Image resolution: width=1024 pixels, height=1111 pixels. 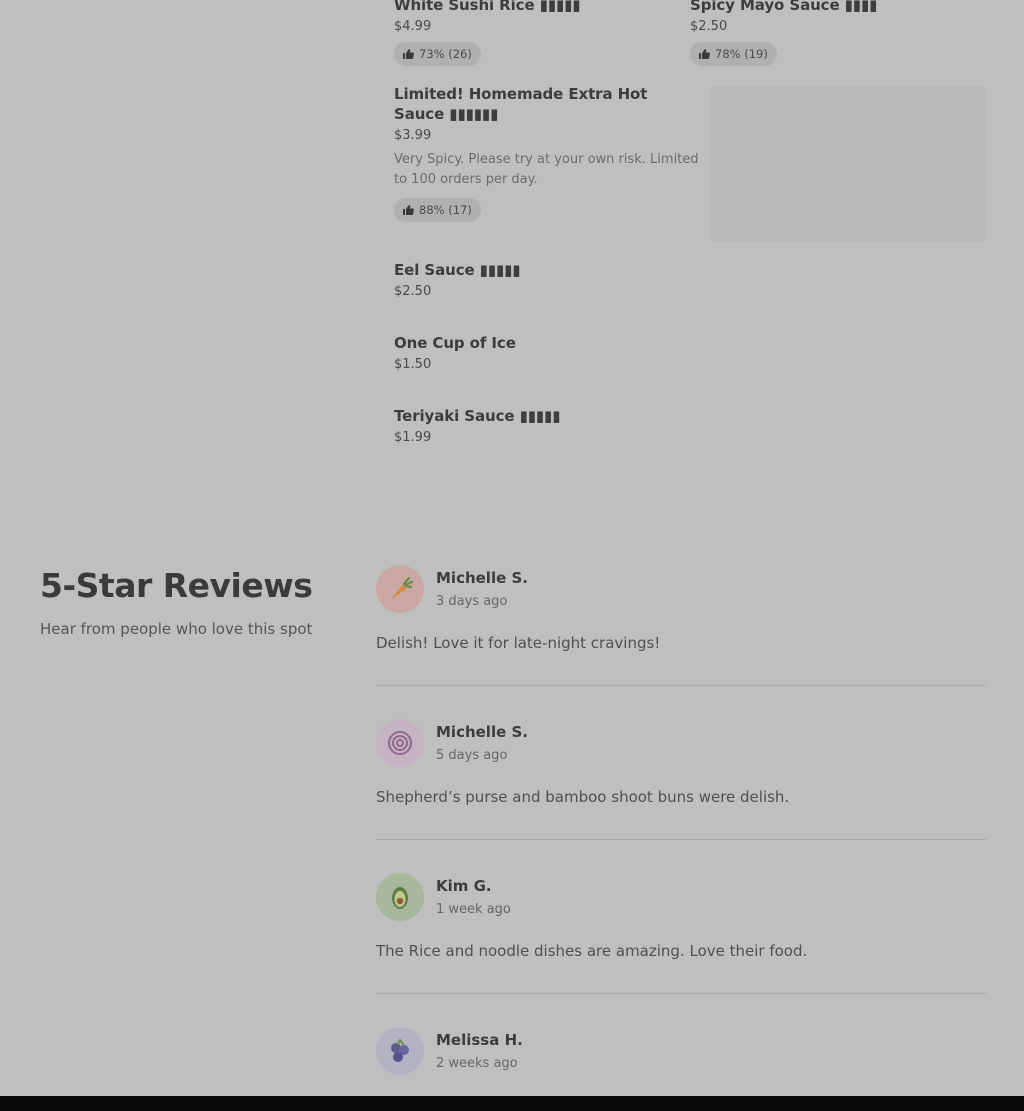 I want to click on reviewer-name: Kim G., so click(x=464, y=885).